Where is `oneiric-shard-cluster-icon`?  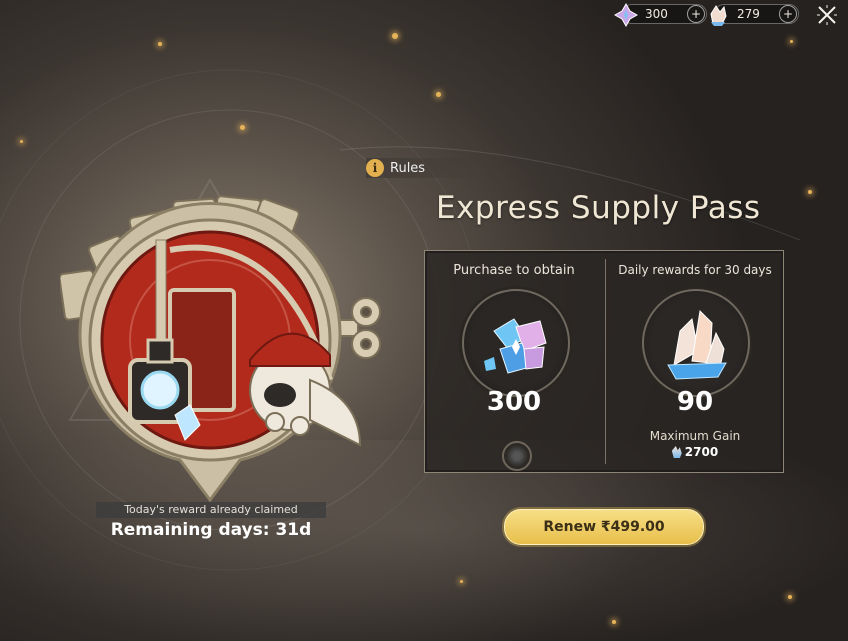 oneiric-shard-cluster-icon is located at coordinates (697, 344).